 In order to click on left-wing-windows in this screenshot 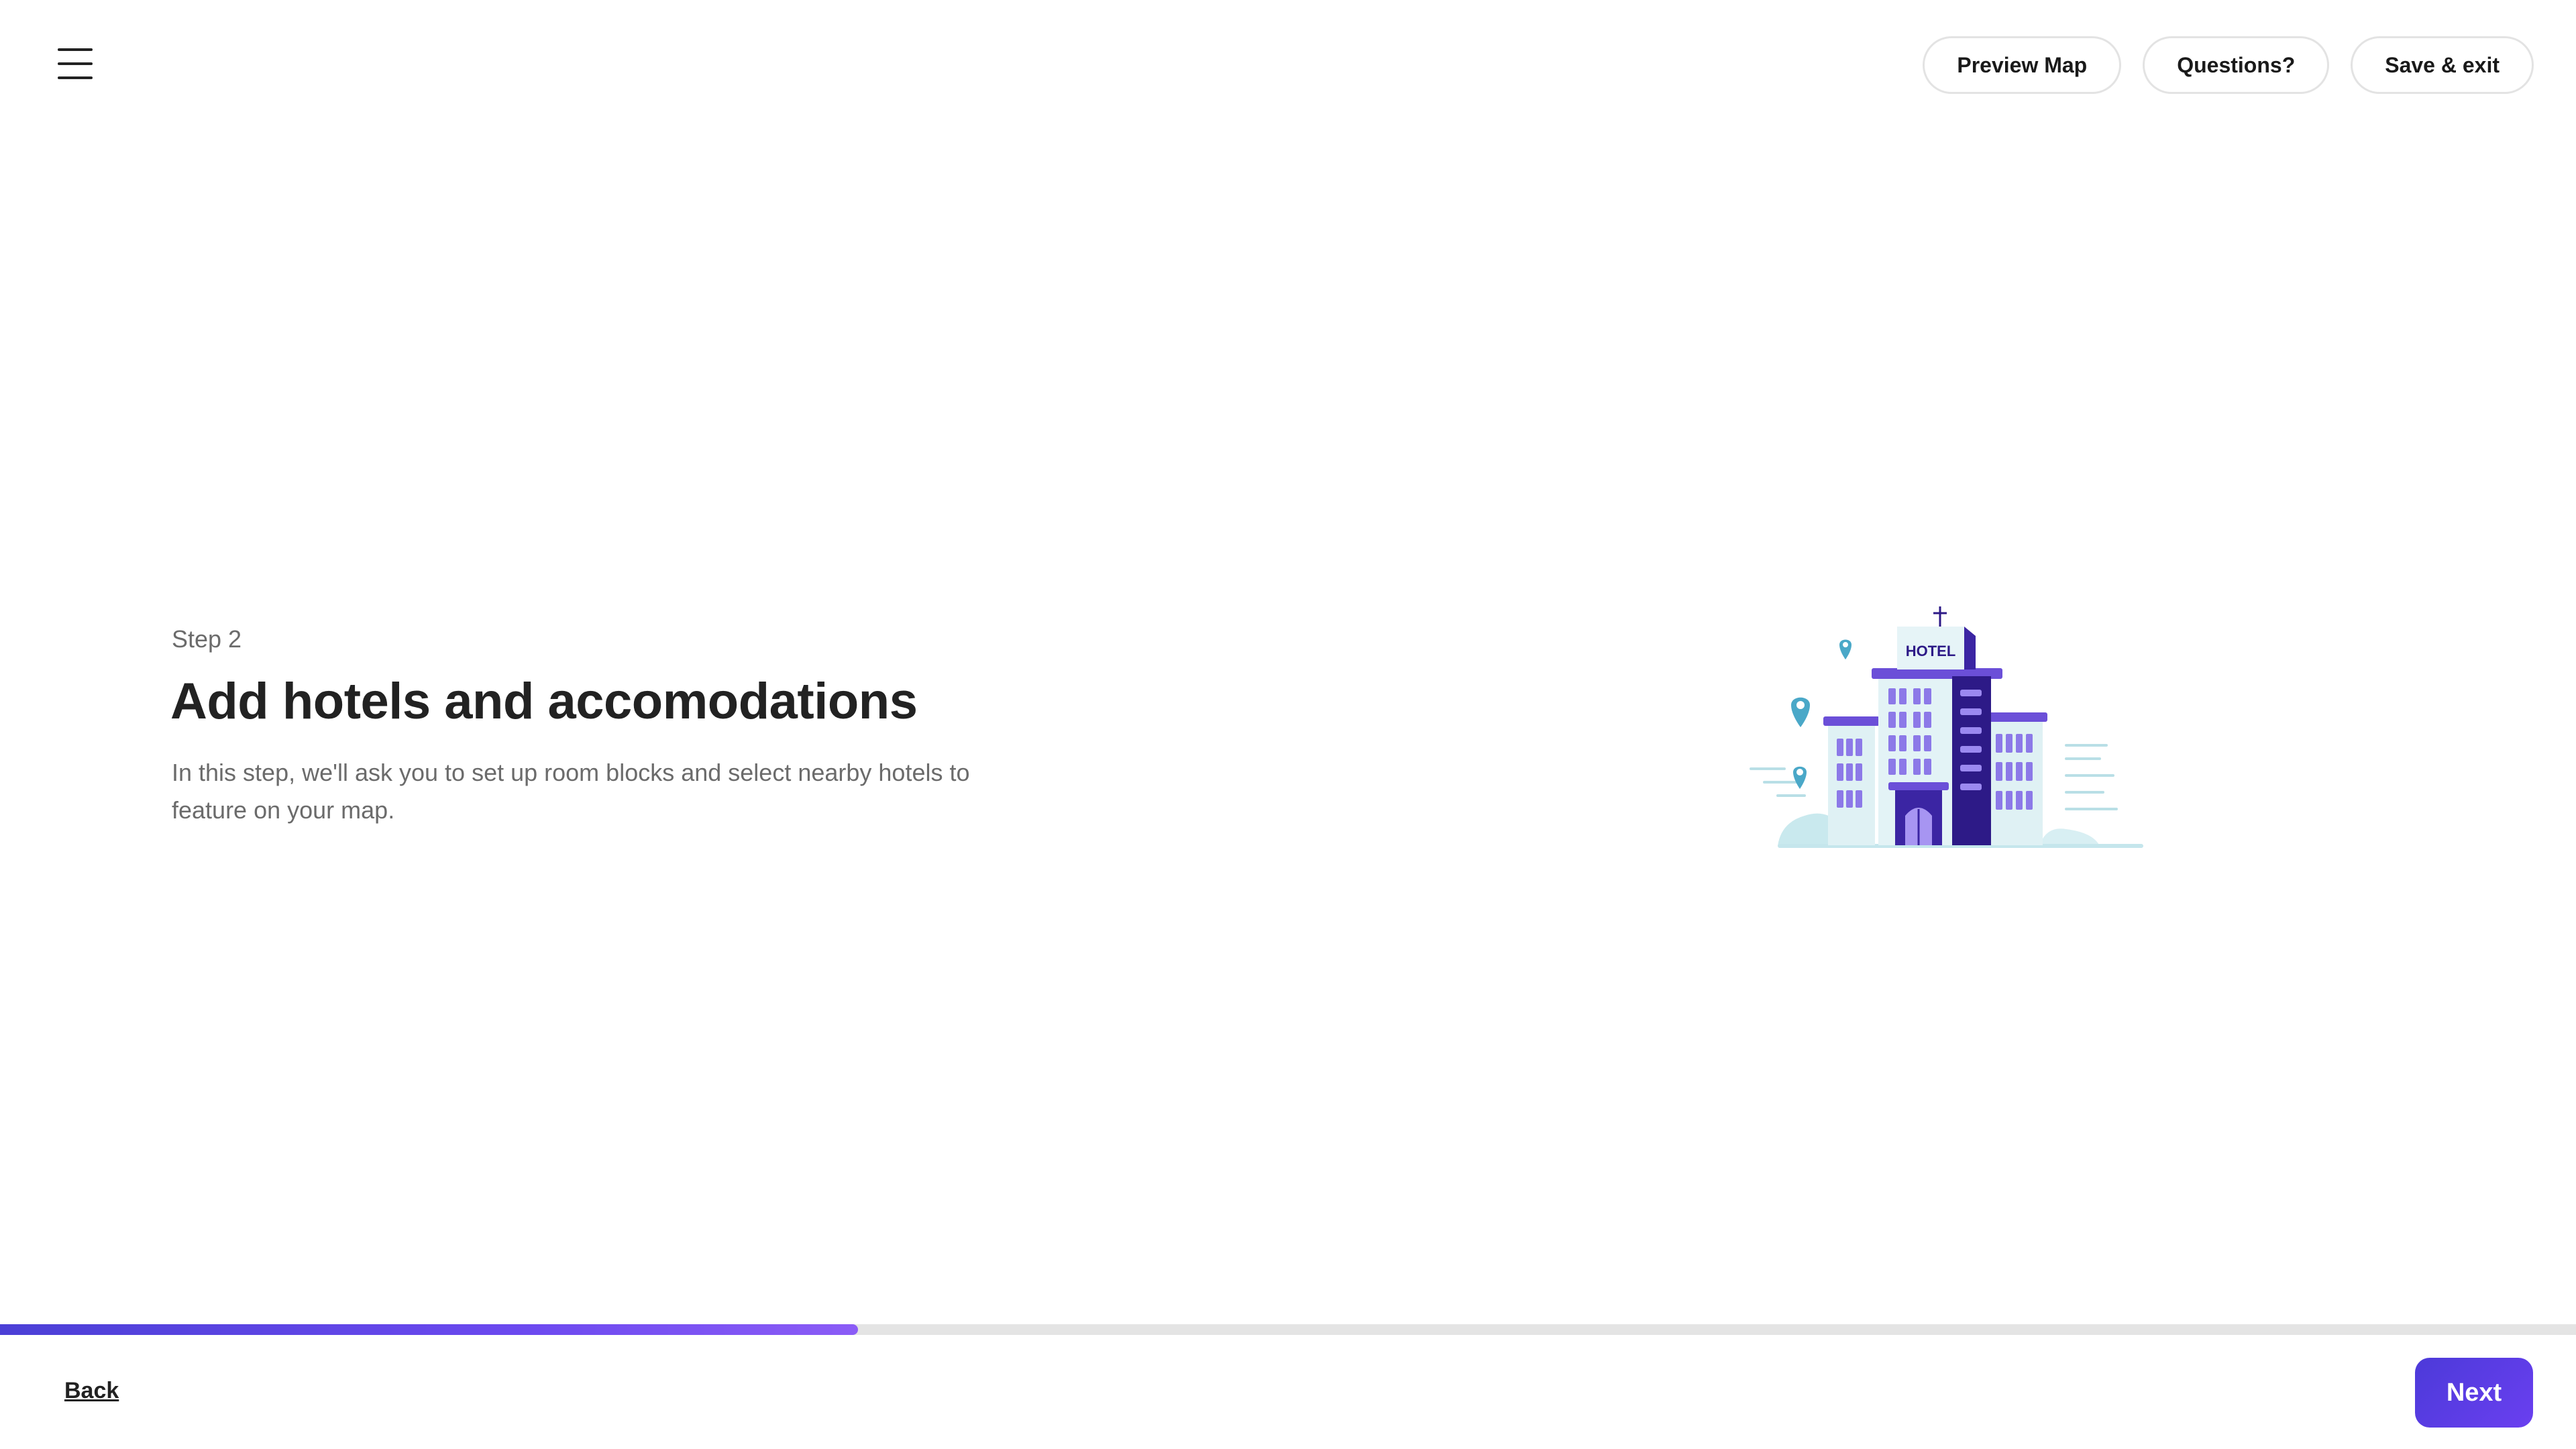, I will do `click(1849, 773)`.